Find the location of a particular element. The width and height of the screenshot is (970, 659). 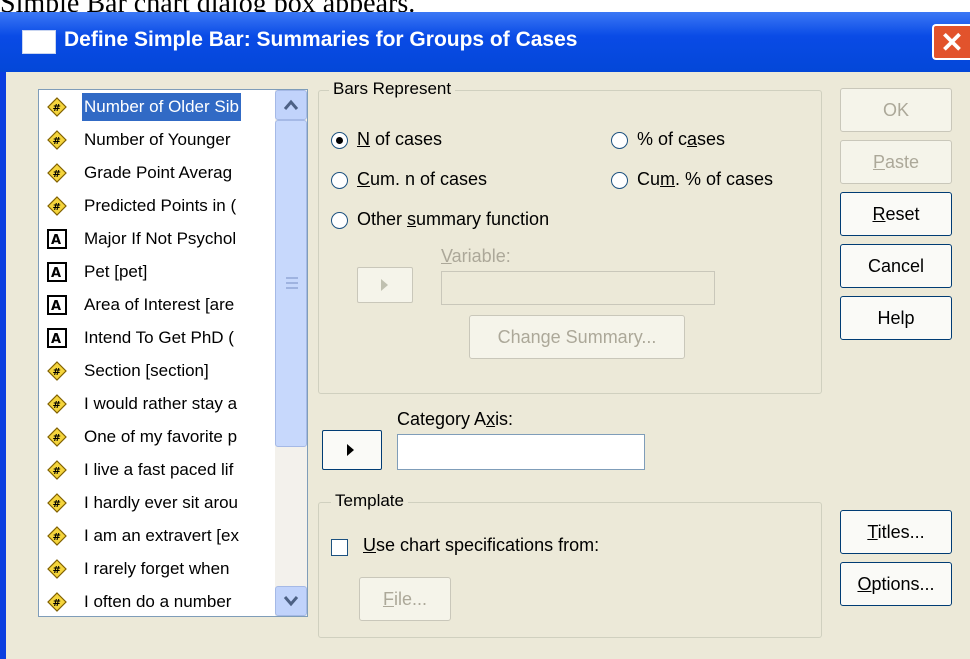

cancel-button: Cancel is located at coordinates (896, 266).